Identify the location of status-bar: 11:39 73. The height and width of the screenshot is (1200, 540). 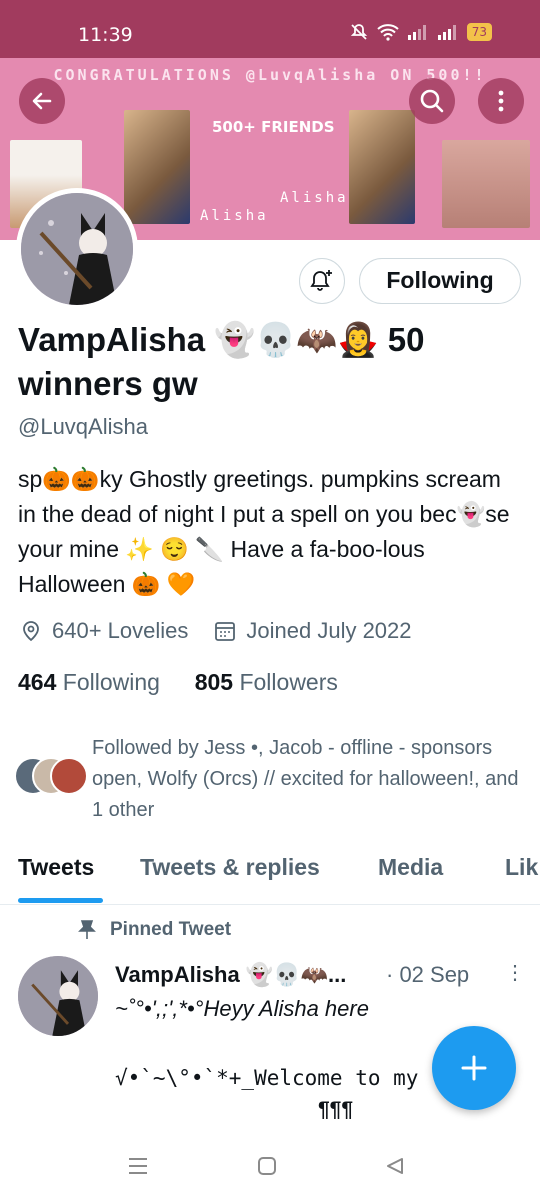
(270, 29).